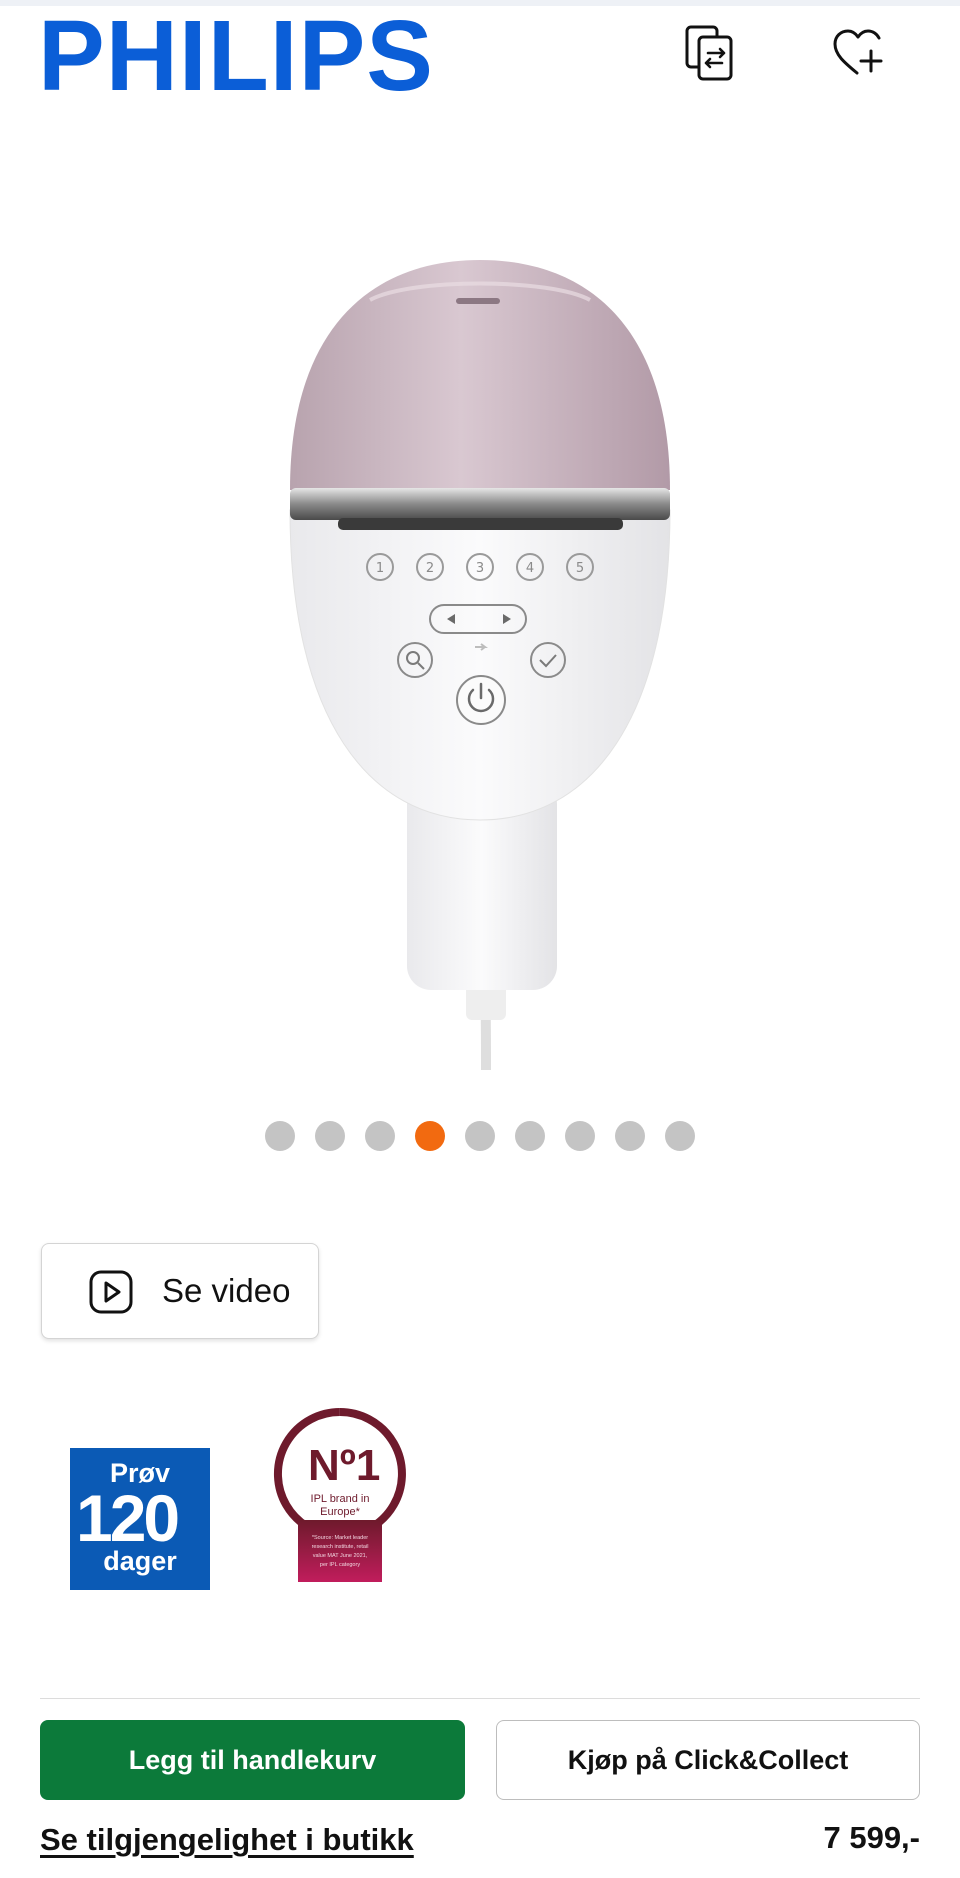 The width and height of the screenshot is (960, 1878). I want to click on svg-text: 3, so click(480, 568).